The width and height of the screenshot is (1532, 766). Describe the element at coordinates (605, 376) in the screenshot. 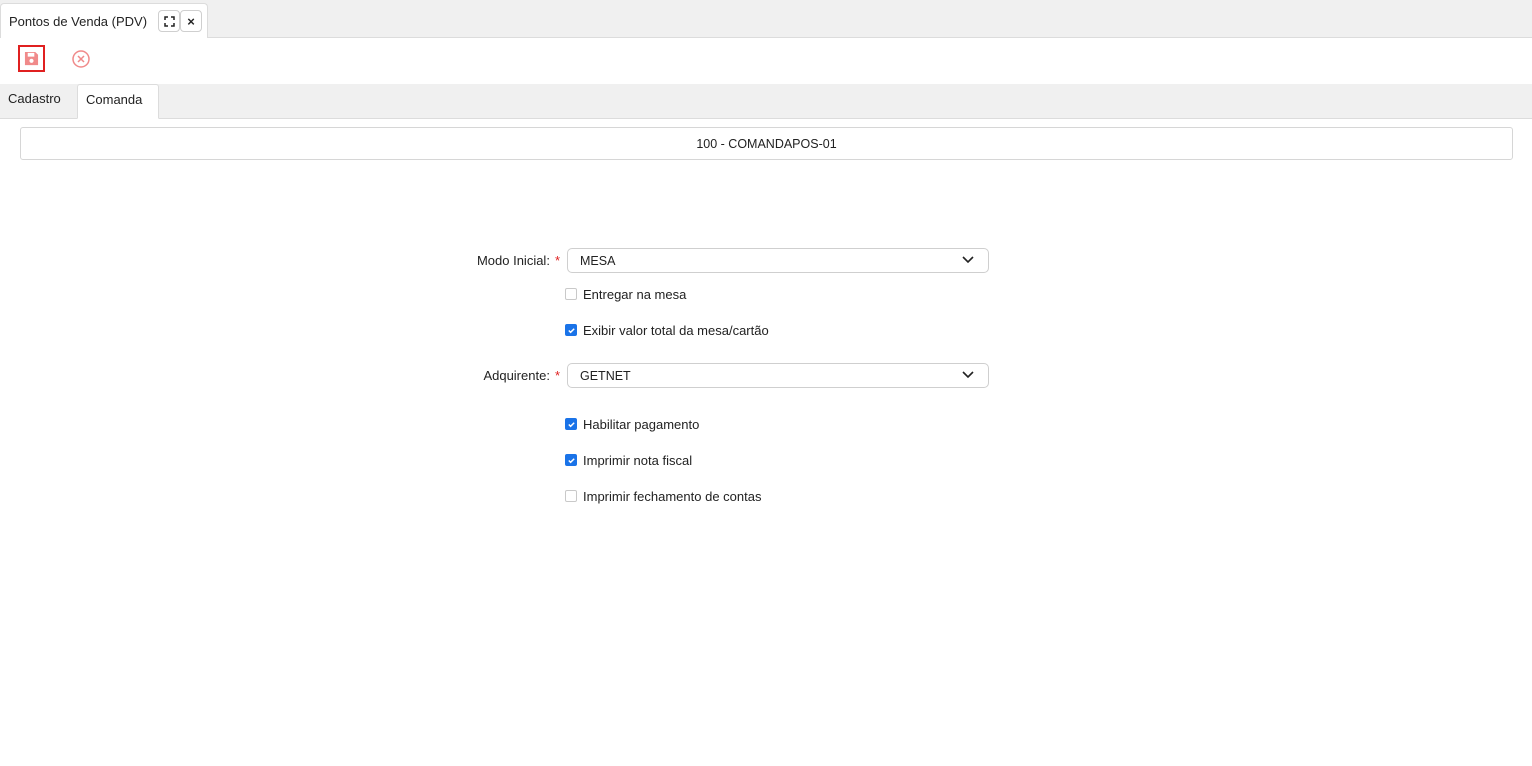

I see `adquirente-value: GETNET` at that location.